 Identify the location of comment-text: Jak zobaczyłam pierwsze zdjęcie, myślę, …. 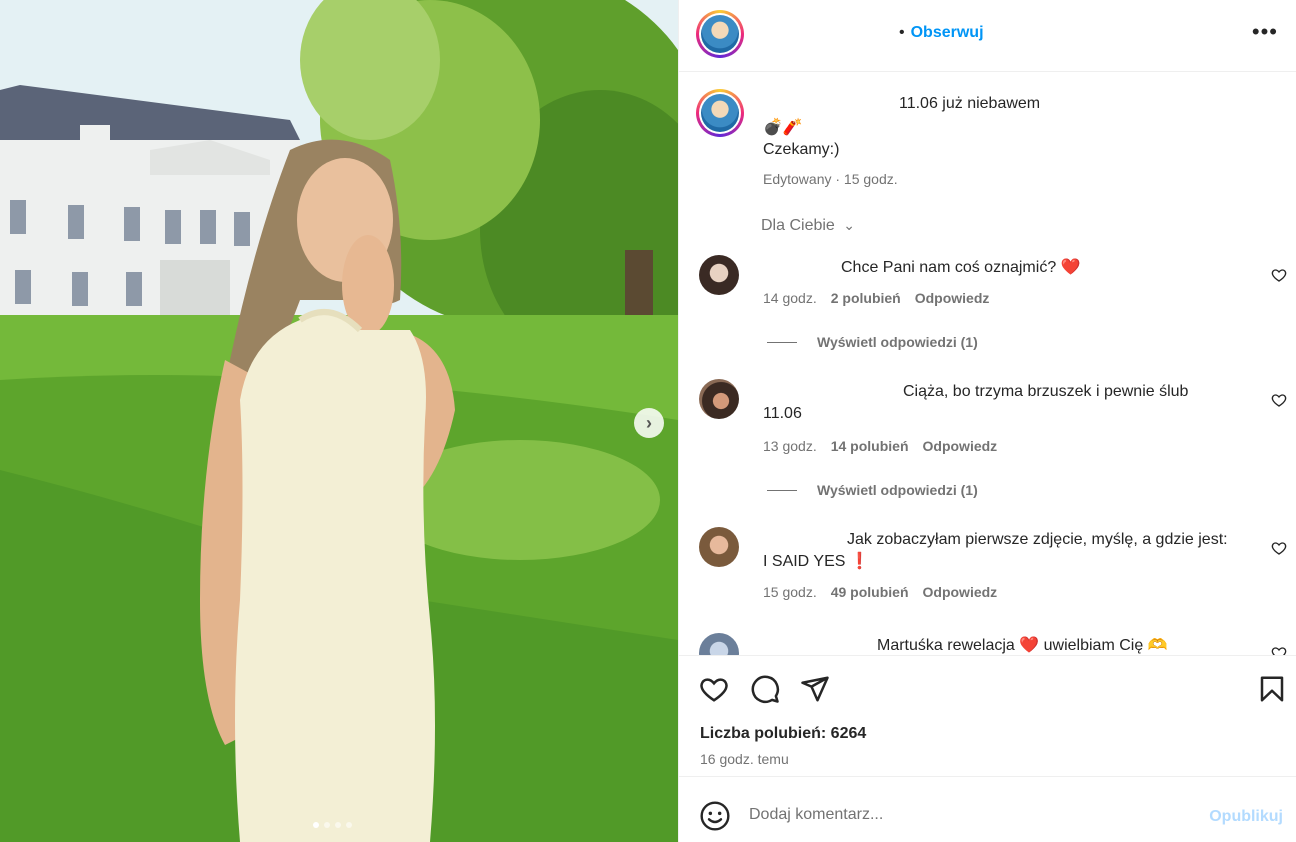
(1013, 551).